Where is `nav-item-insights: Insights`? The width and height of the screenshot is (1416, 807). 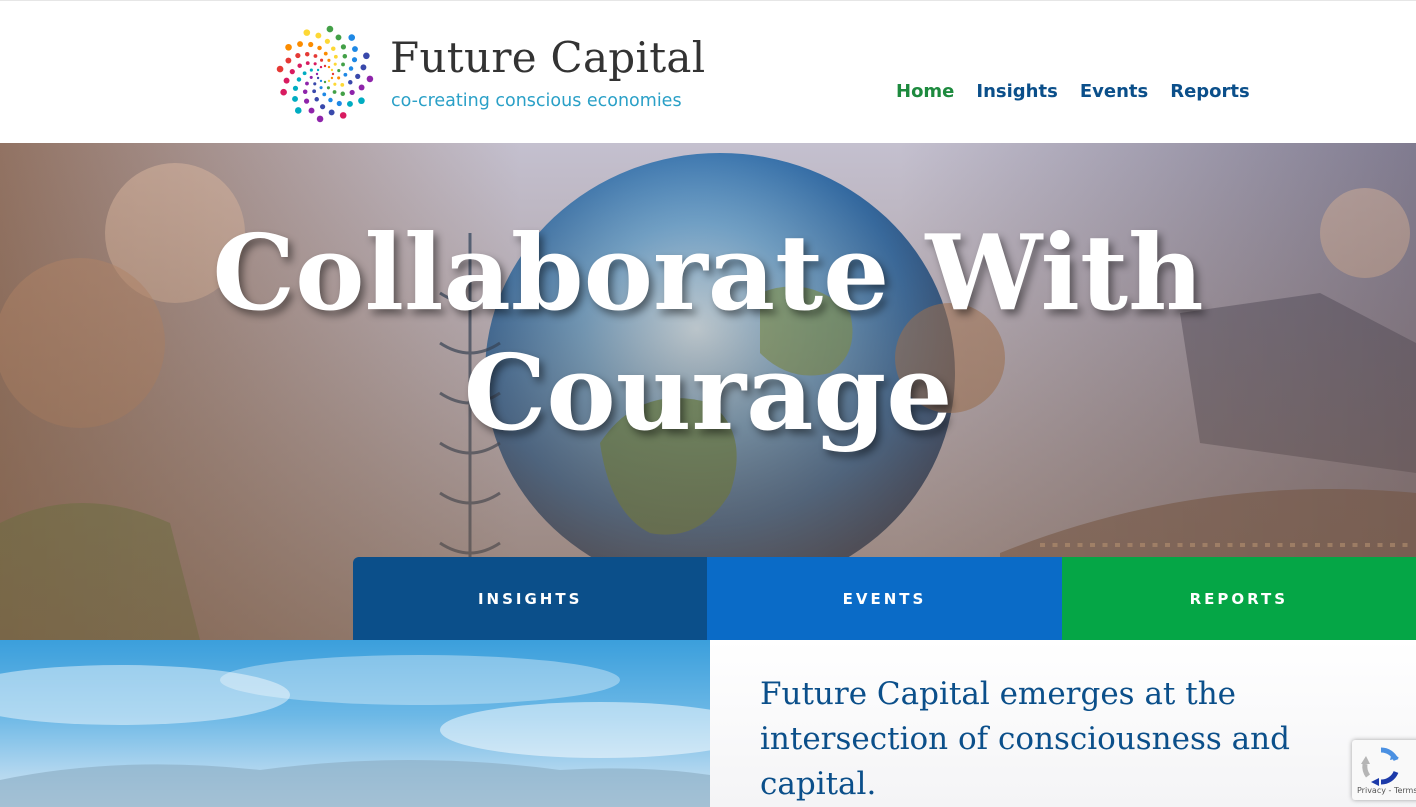
nav-item-insights: Insights is located at coordinates (1016, 91).